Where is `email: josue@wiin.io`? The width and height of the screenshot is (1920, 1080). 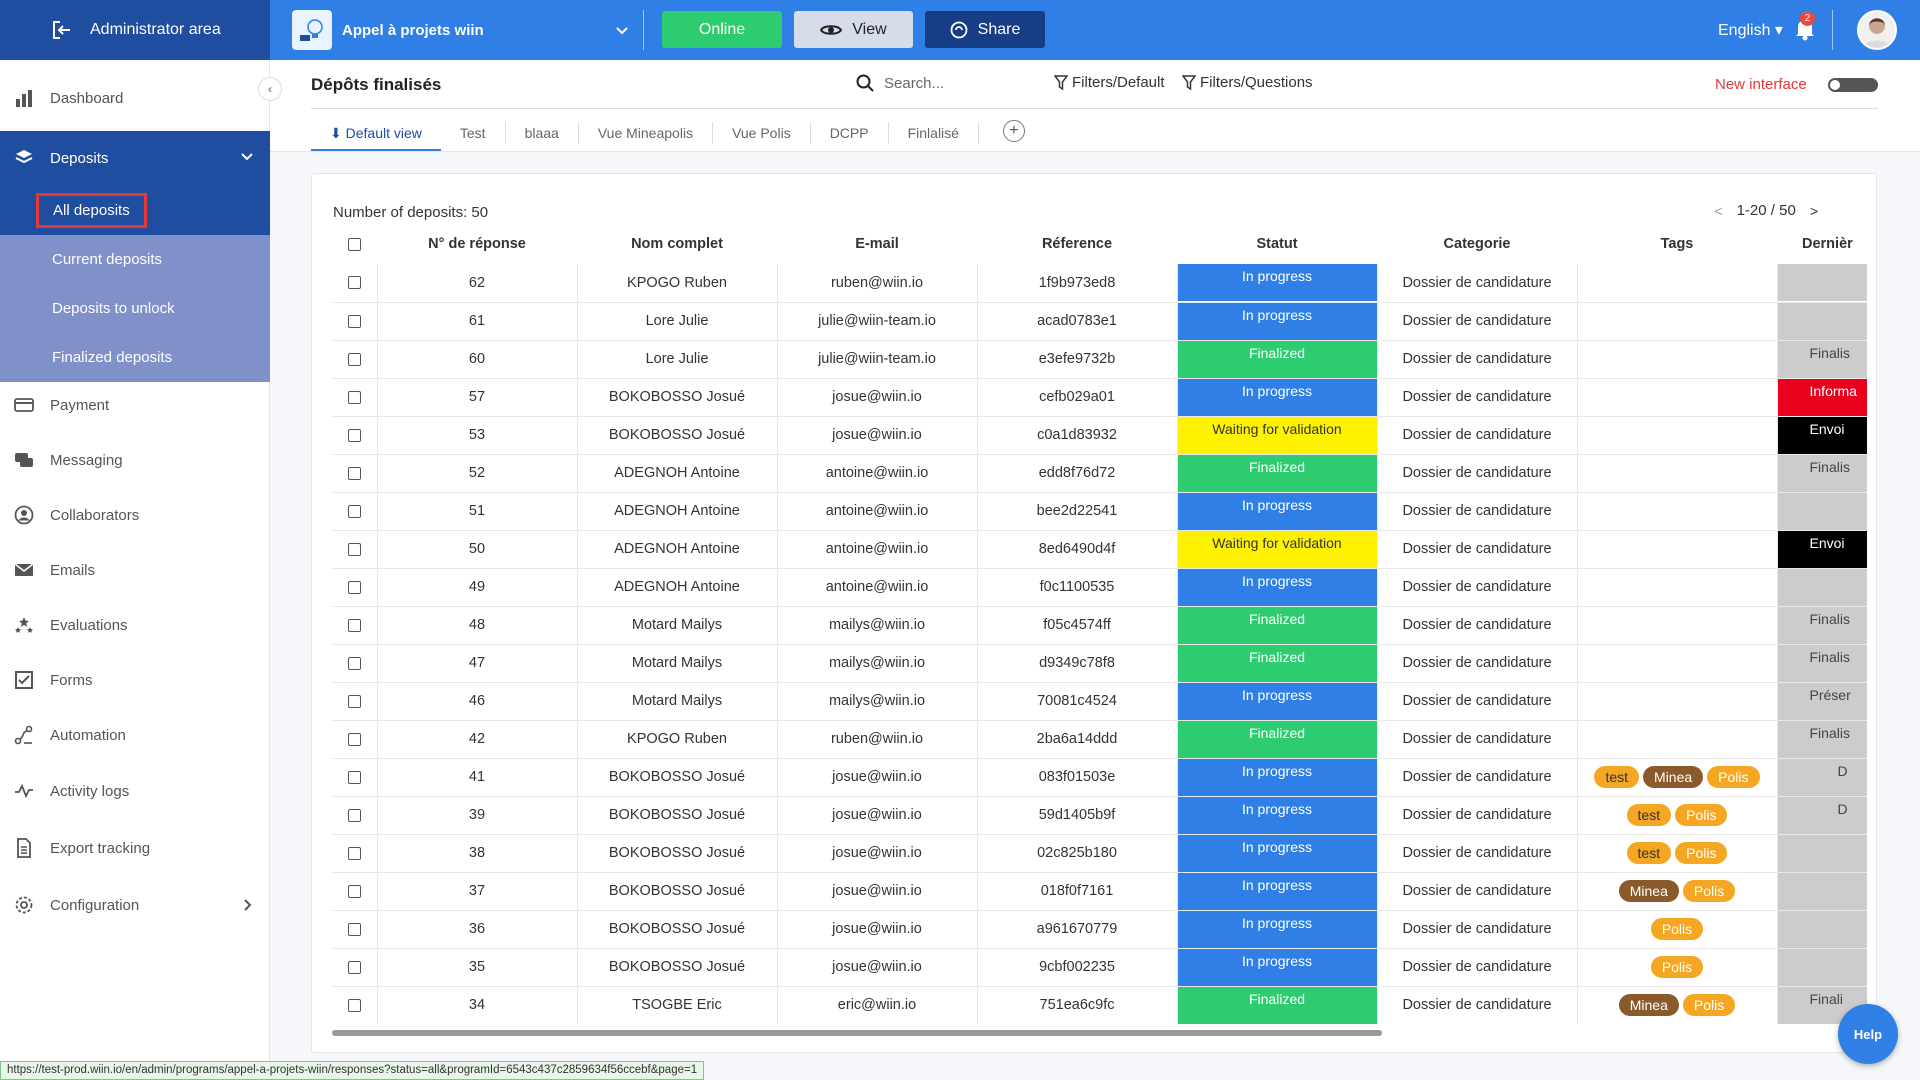 email: josue@wiin.io is located at coordinates (876, 929).